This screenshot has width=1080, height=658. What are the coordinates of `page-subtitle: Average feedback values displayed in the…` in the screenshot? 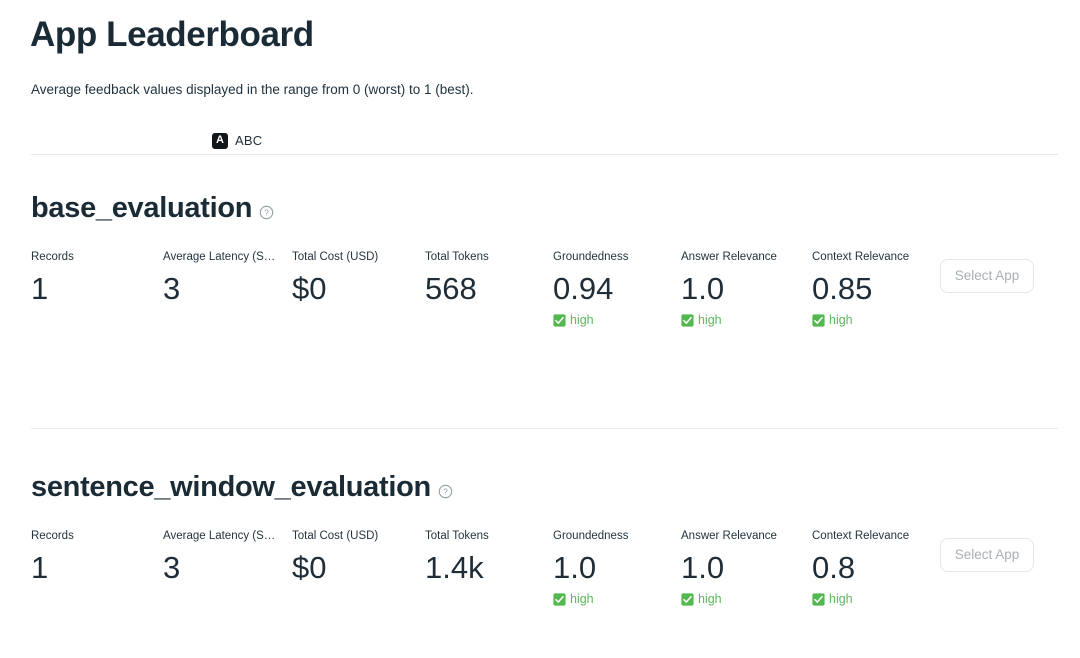 It's located at (252, 89).